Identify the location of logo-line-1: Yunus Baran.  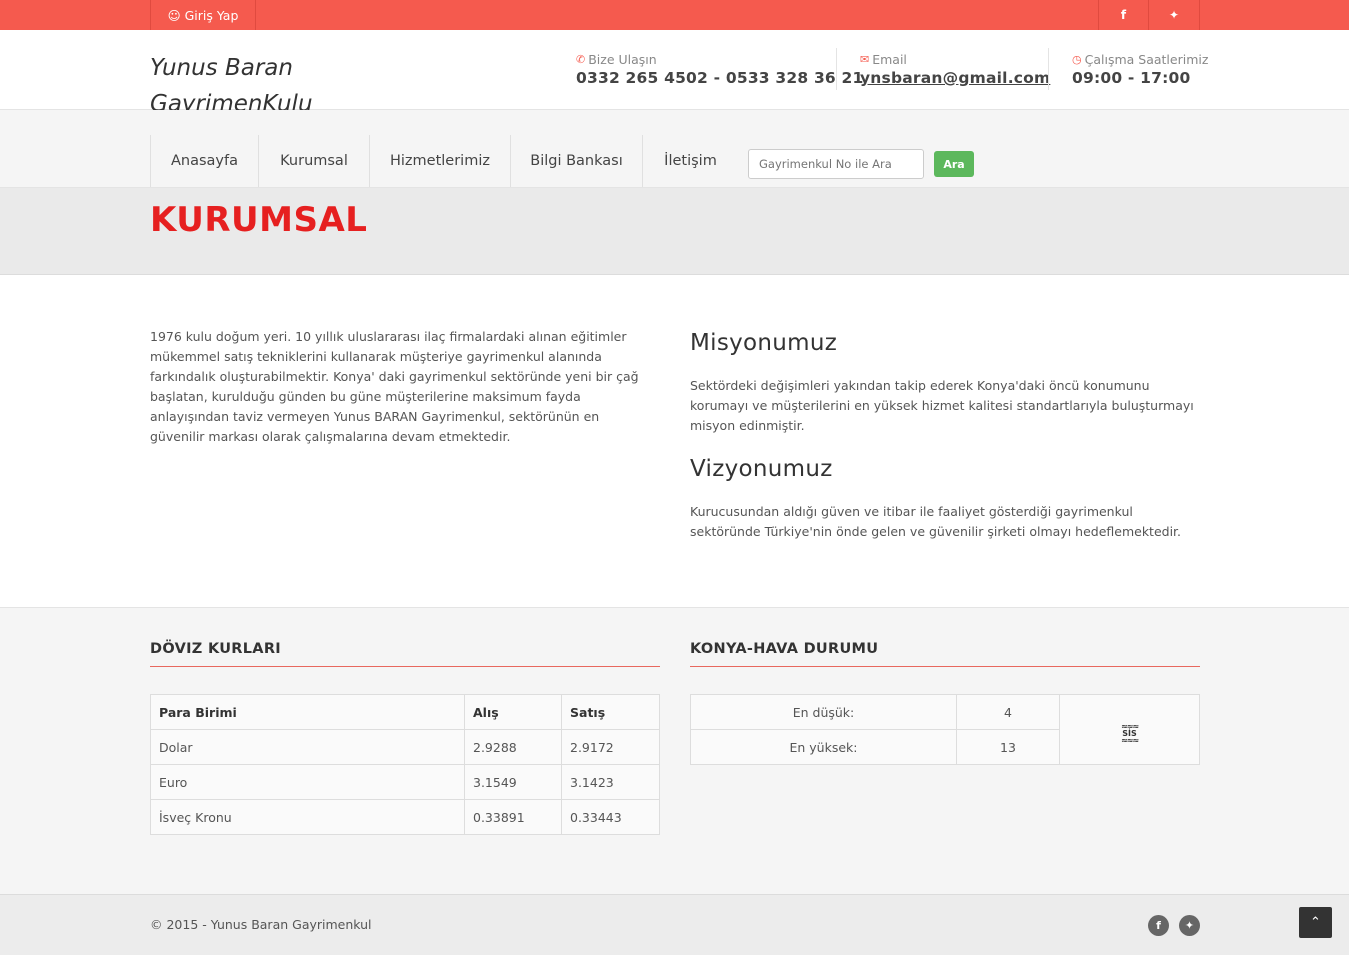
(221, 68).